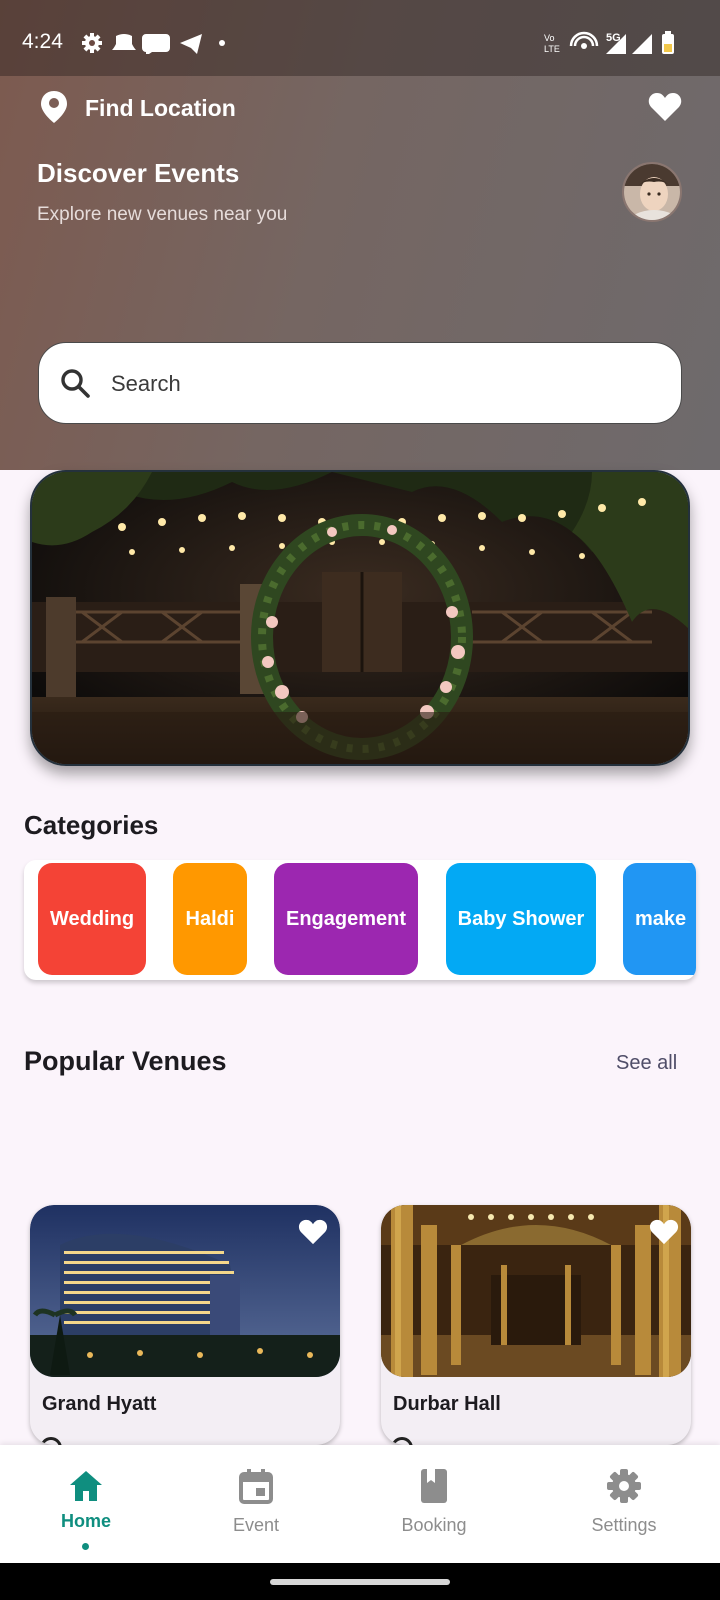 This screenshot has height=1600, width=720. I want to click on search-placeholder: Search, so click(146, 383).